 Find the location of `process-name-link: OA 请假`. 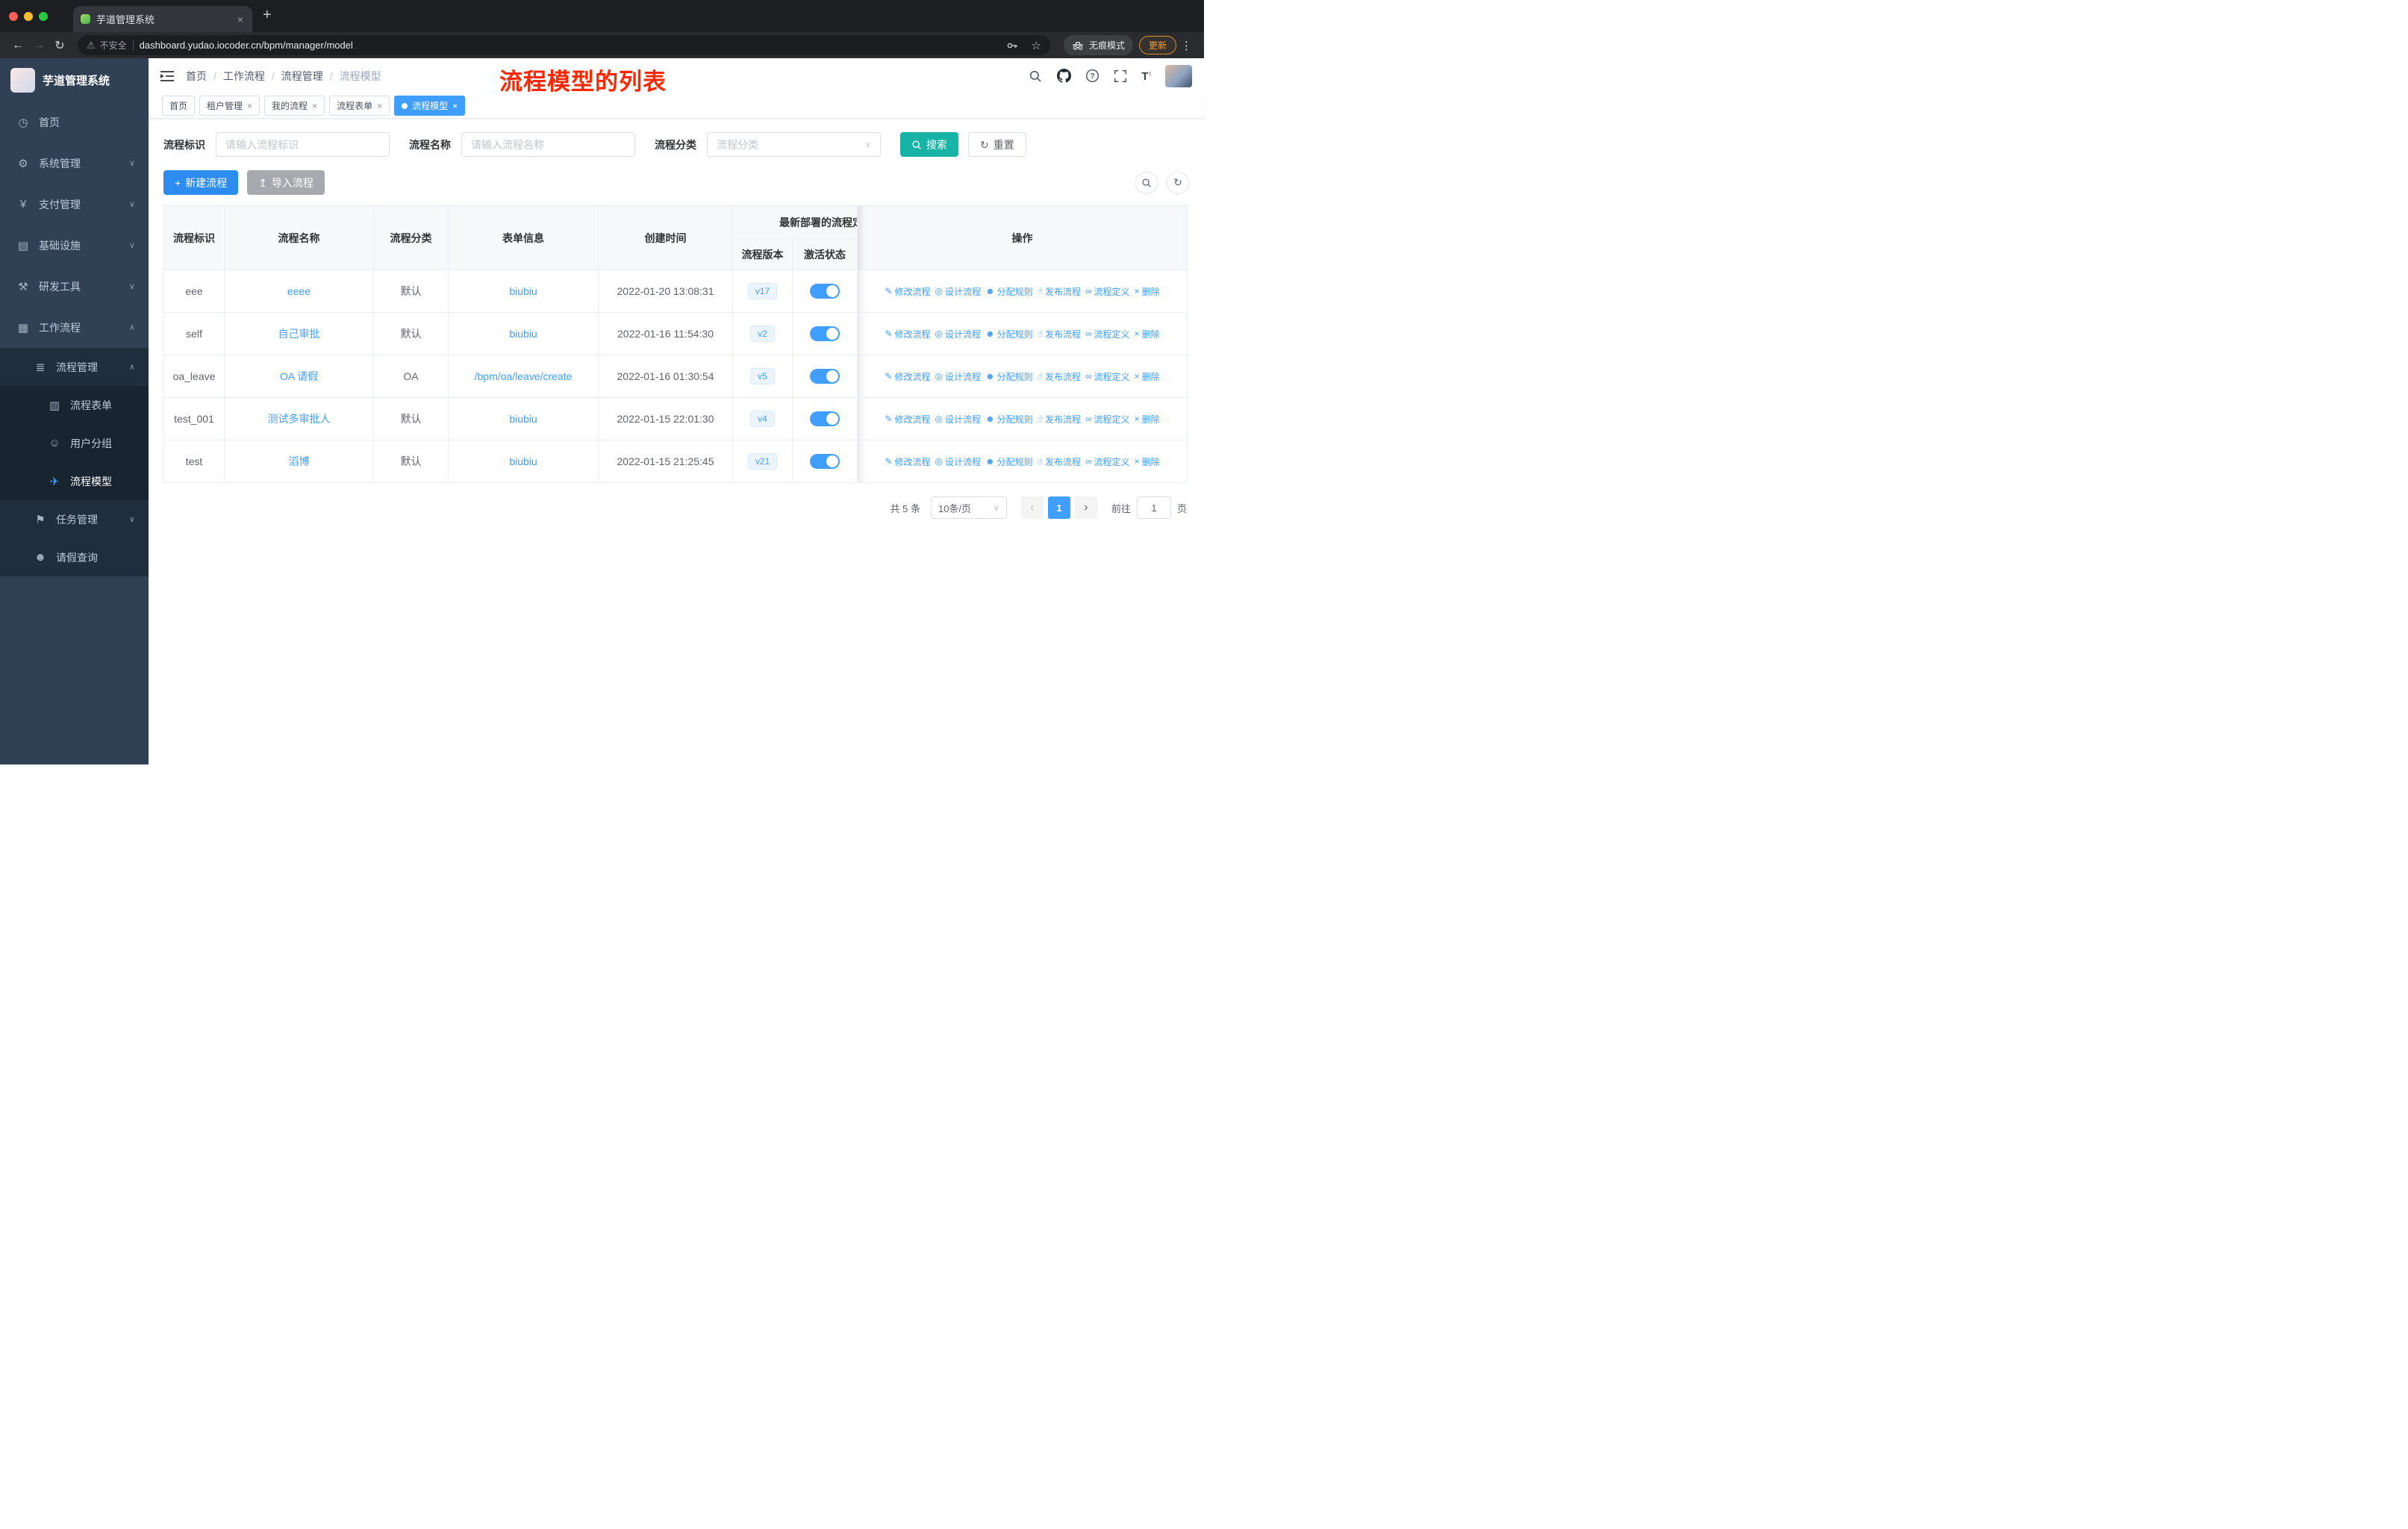

process-name-link: OA 请假 is located at coordinates (299, 376).